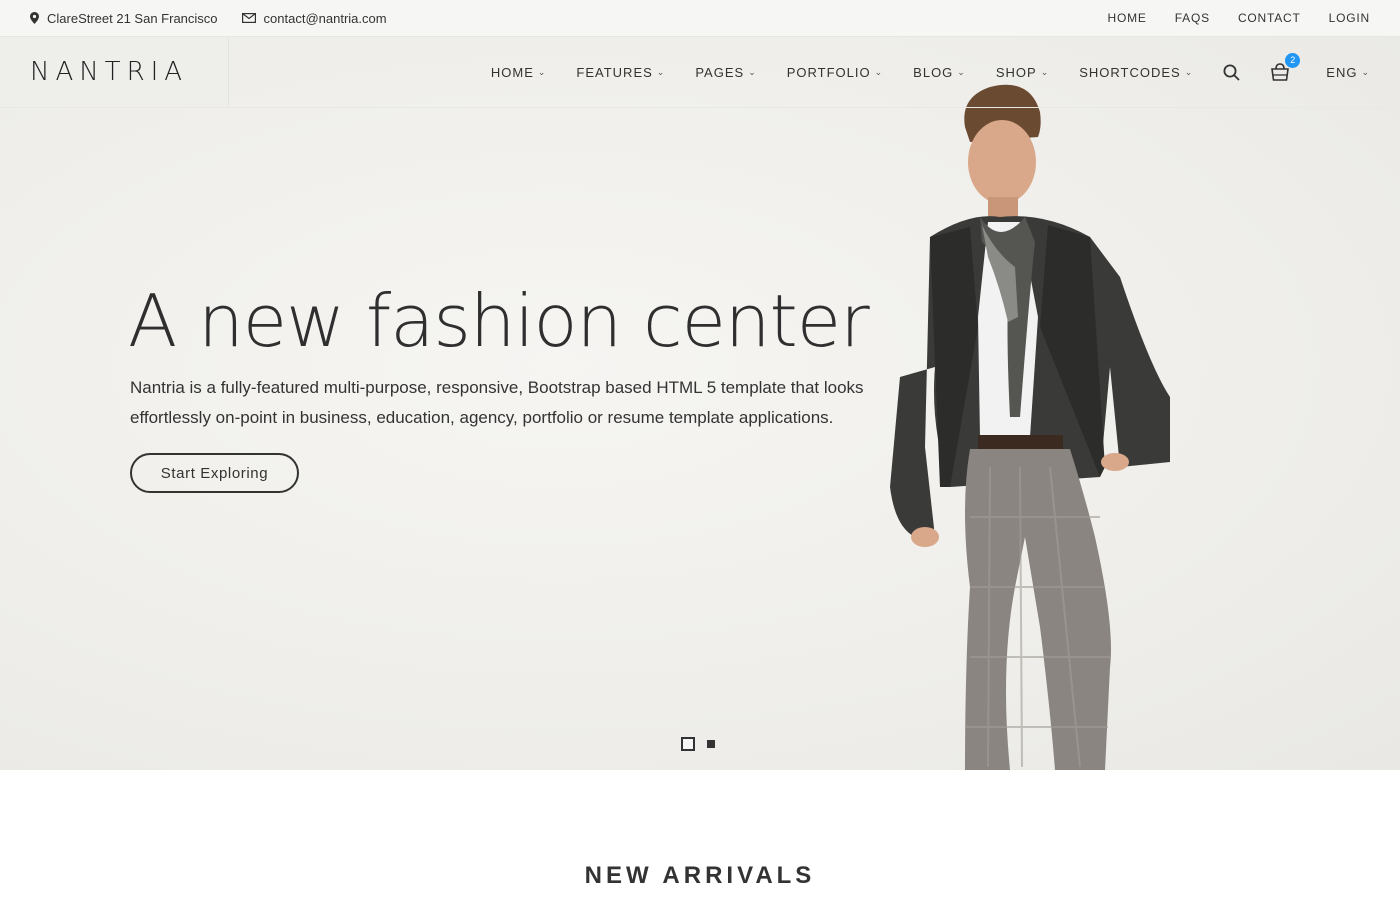  I want to click on email-info: contact@nantria.com, so click(314, 18).